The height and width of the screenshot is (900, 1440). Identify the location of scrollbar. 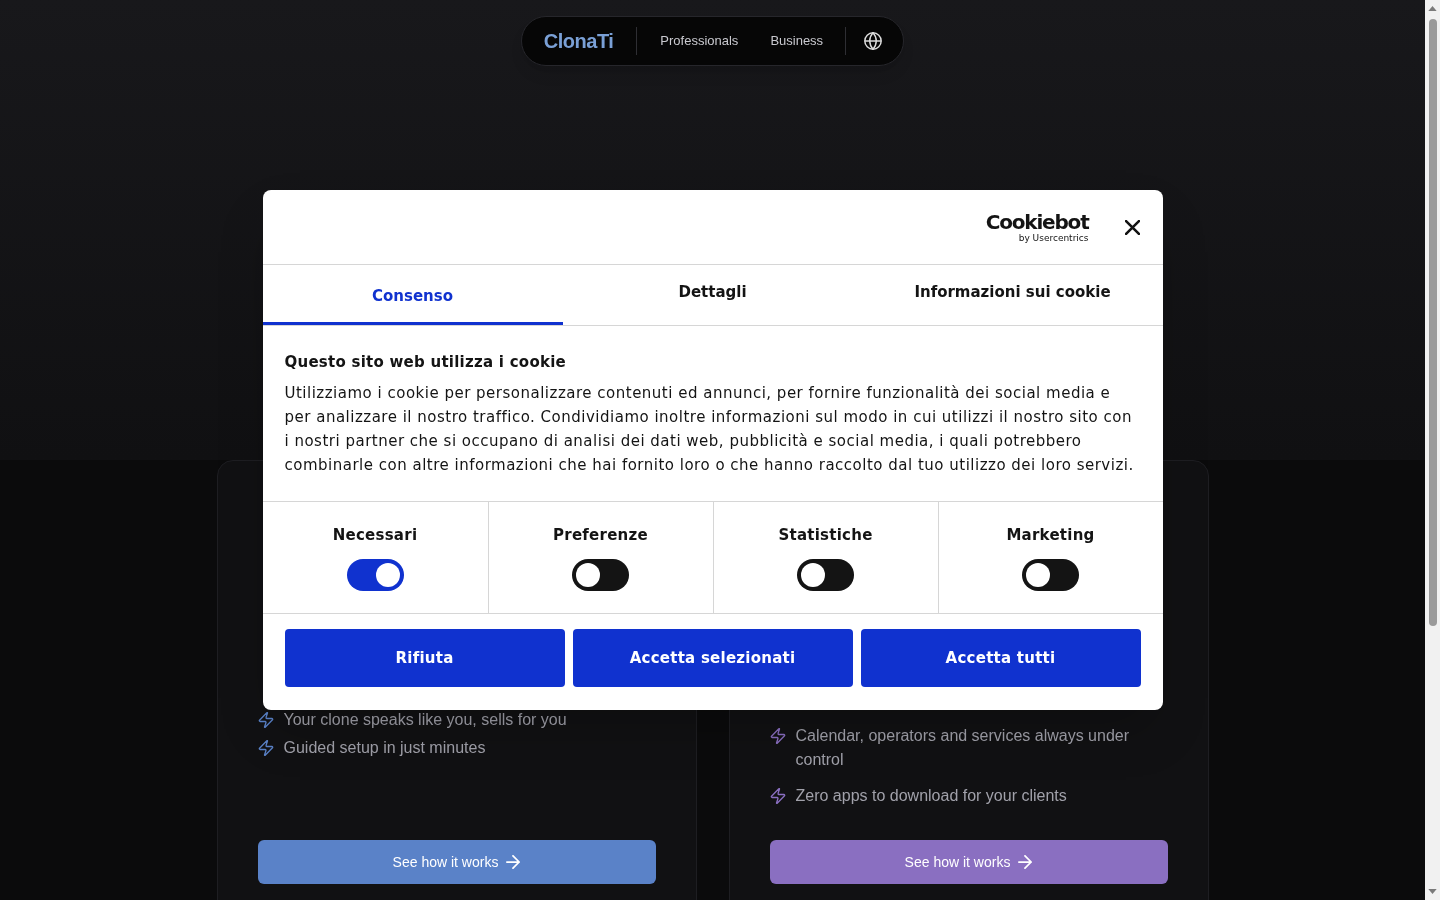
(1432, 450).